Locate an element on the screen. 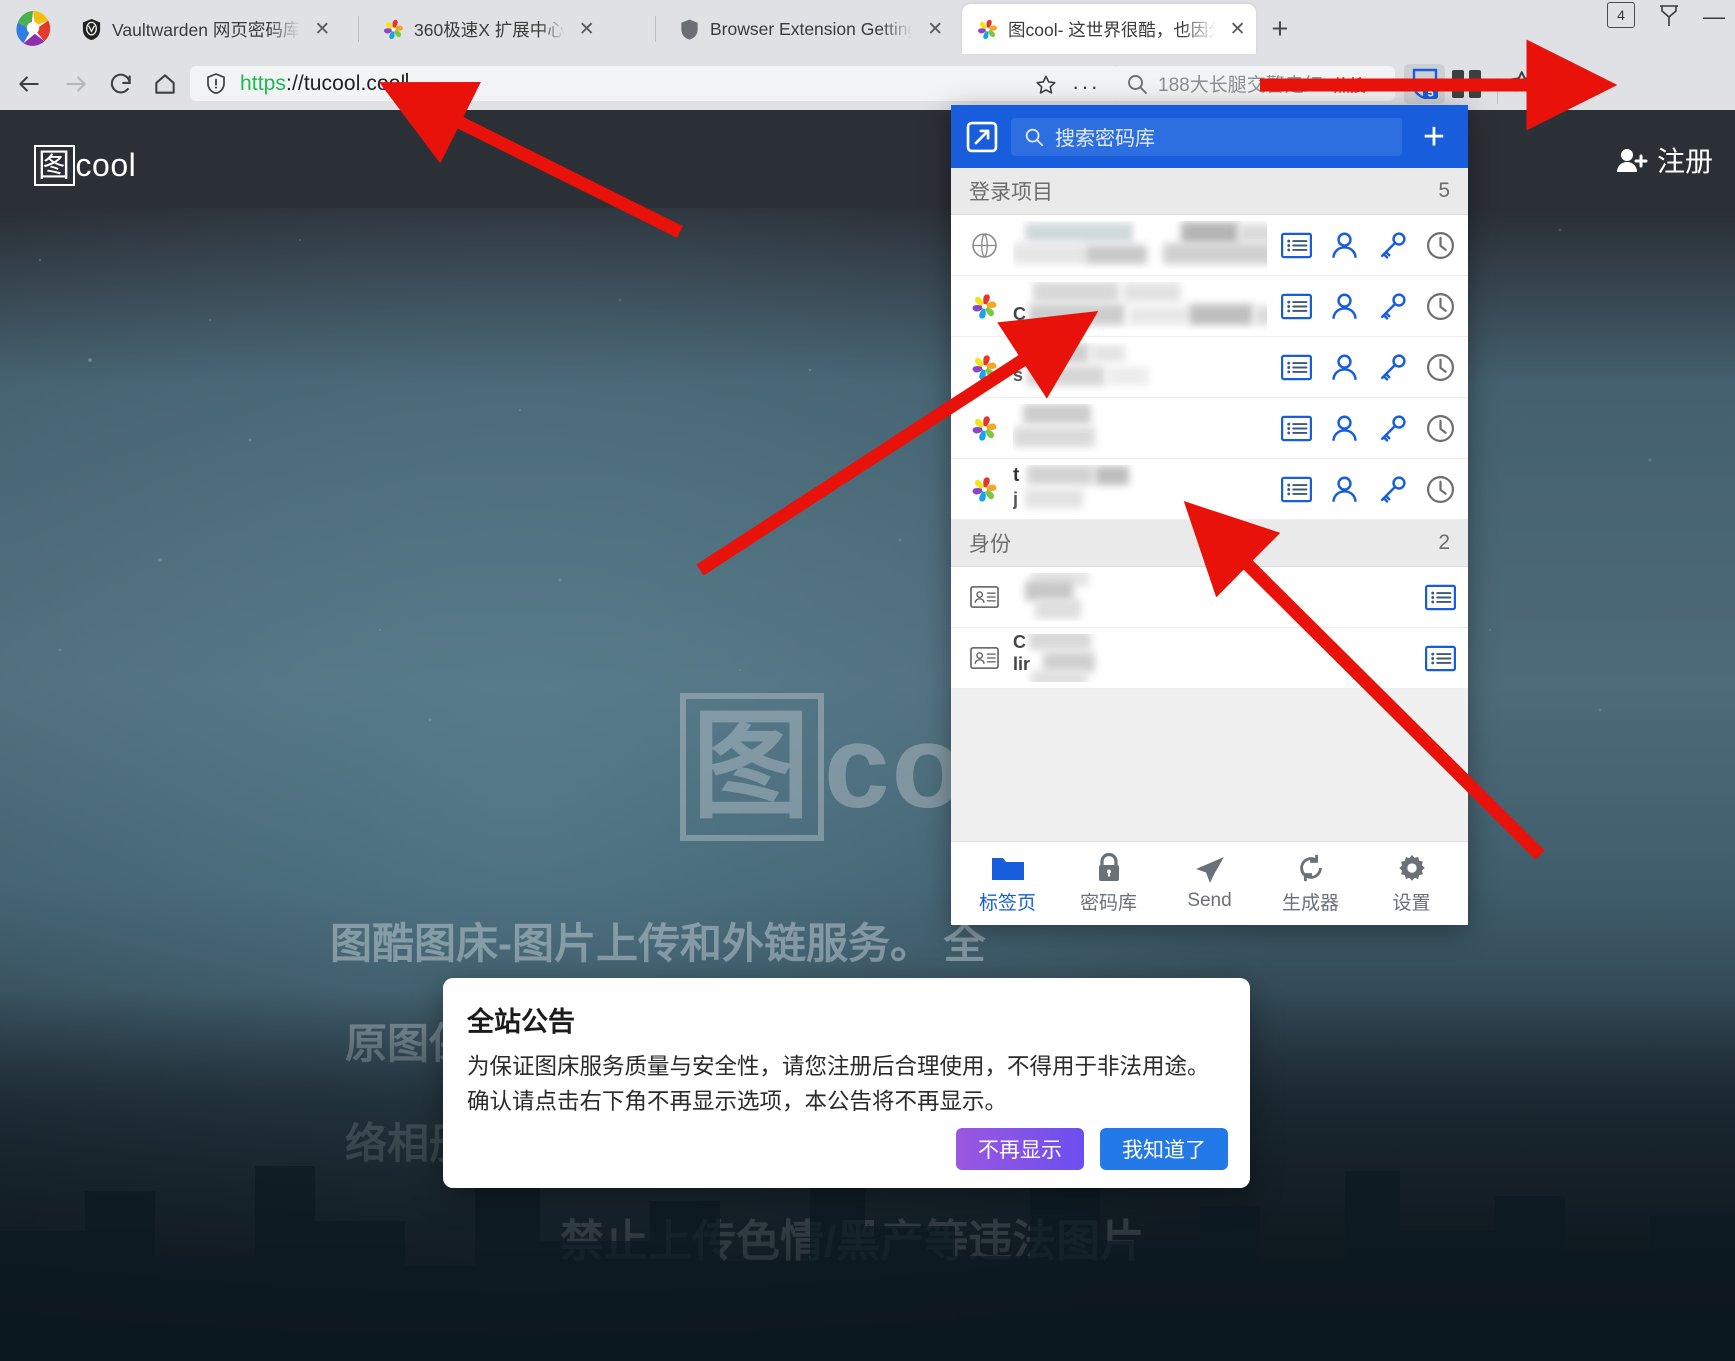 This screenshot has width=1735, height=1361. search-box: 188大长腿交警走红 热搜 is located at coordinates (1254, 83).